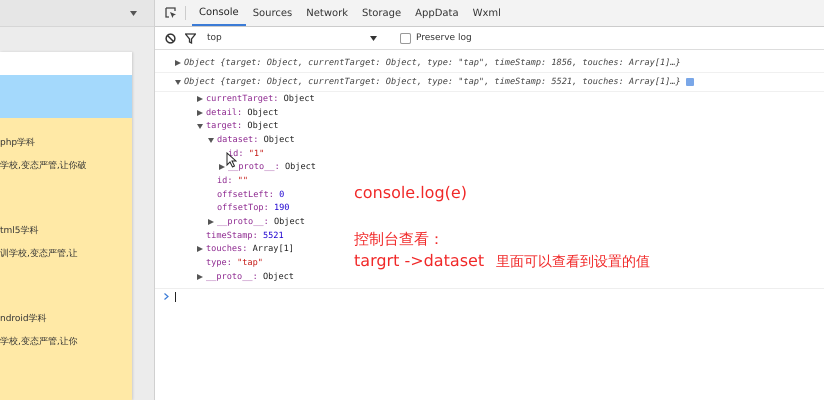 This screenshot has width=824, height=400. I want to click on item-title: php学科, so click(18, 142).